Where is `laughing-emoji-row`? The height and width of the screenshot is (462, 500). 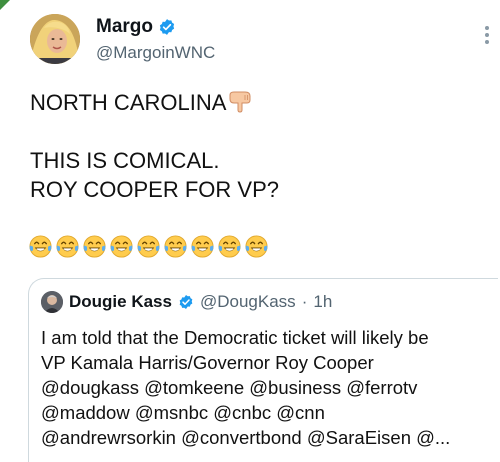
laughing-emoji-row is located at coordinates (148, 246).